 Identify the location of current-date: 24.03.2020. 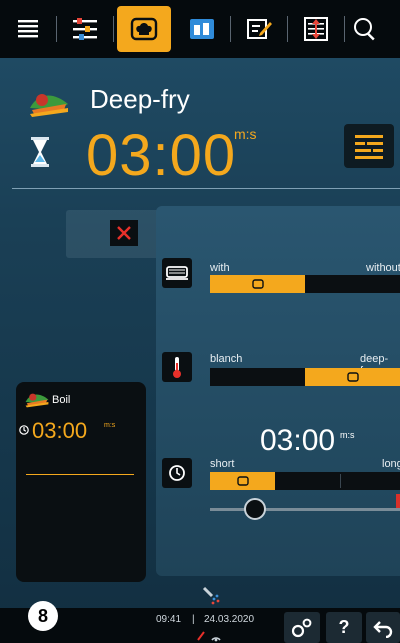
(229, 619).